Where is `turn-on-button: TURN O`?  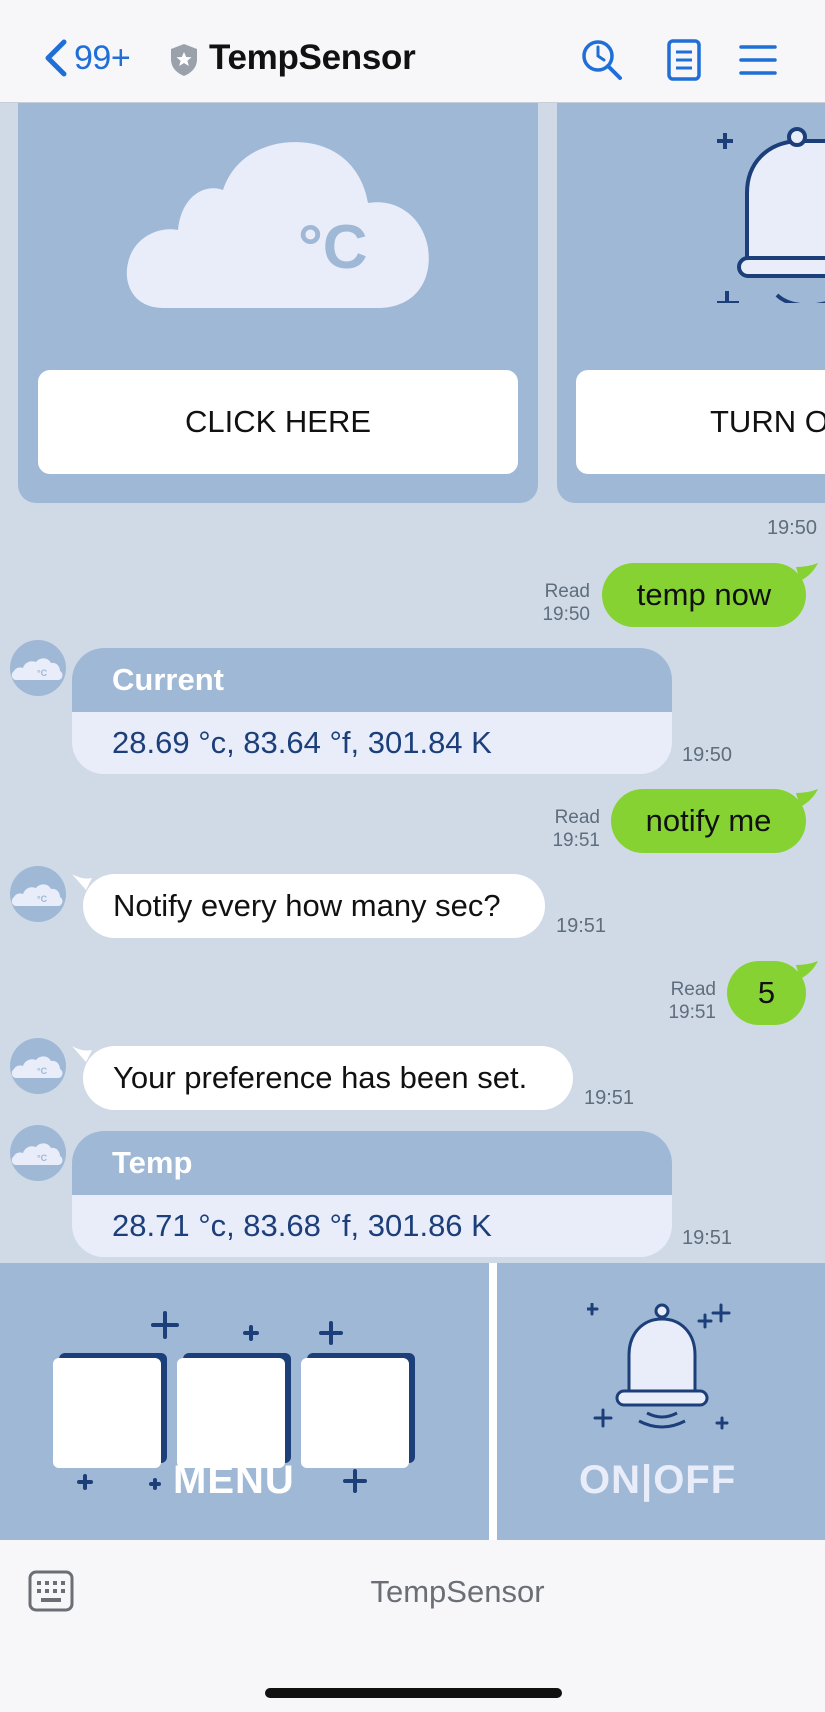 turn-on-button: TURN O is located at coordinates (700, 422).